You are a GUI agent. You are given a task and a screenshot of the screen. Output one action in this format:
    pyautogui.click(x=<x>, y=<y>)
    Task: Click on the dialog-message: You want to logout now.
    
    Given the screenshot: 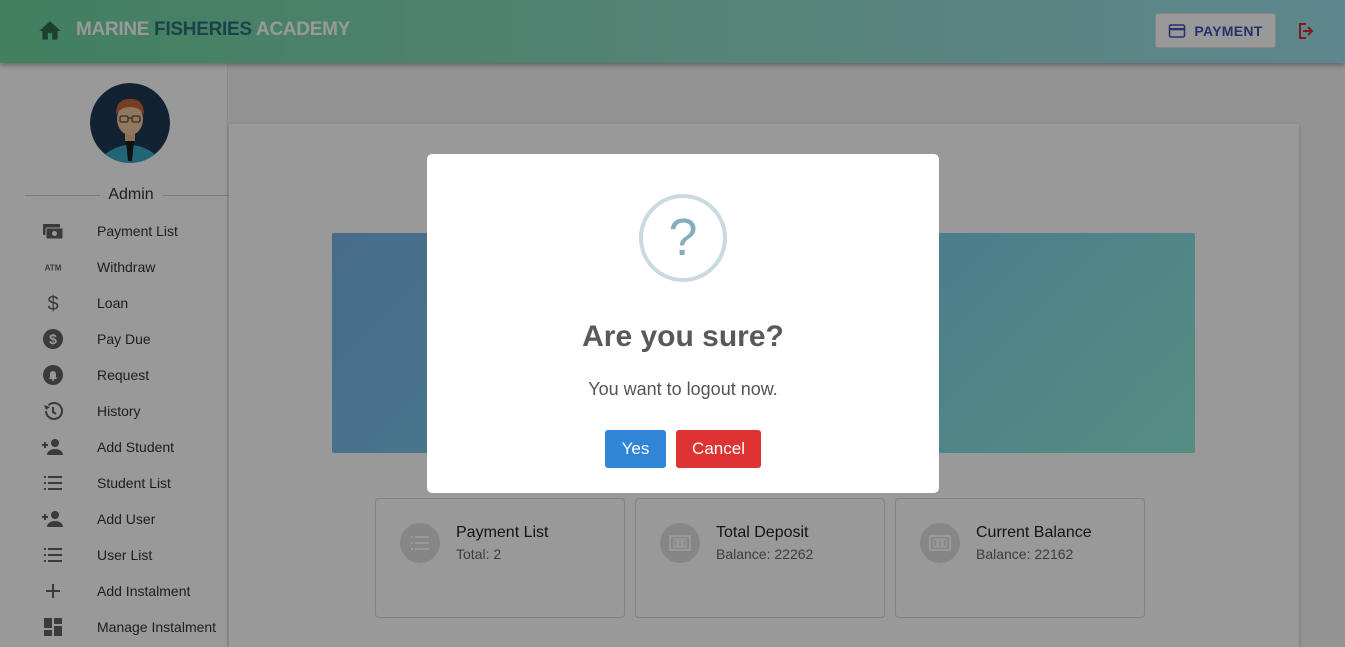 What is the action you would take?
    pyautogui.click(x=683, y=389)
    